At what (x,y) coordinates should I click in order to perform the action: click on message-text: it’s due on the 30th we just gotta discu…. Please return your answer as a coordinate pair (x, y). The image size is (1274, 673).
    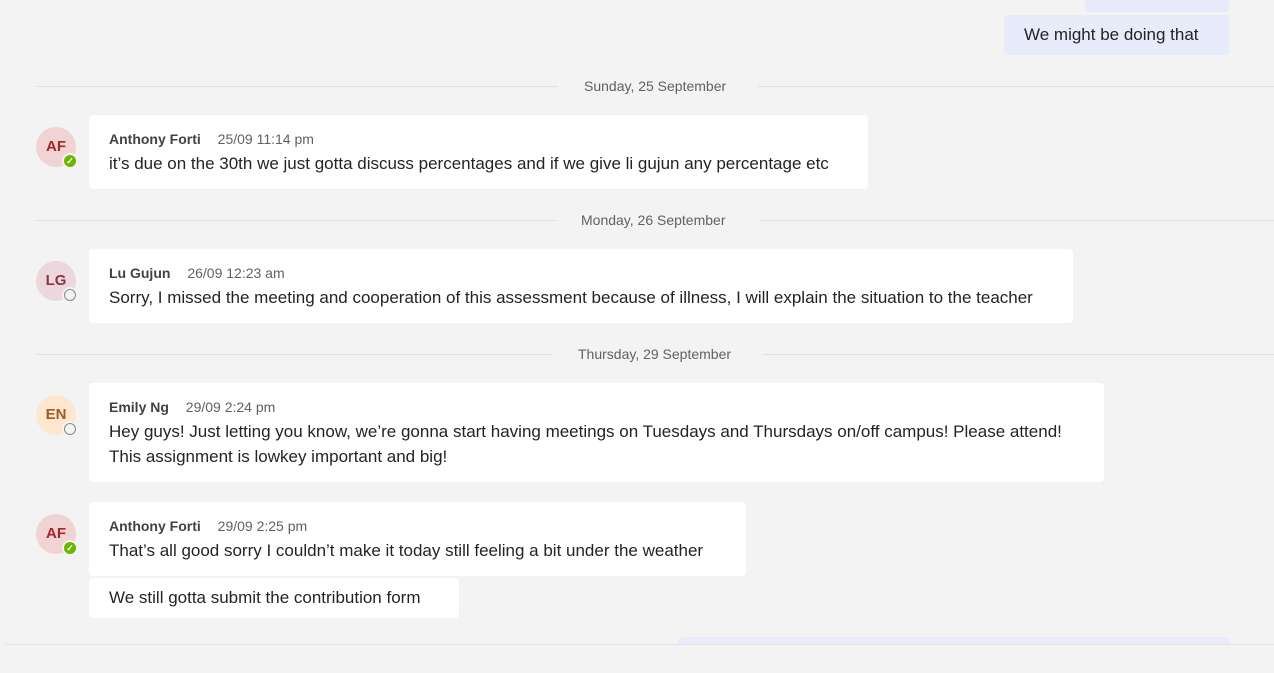
    Looking at the image, I should click on (469, 163).